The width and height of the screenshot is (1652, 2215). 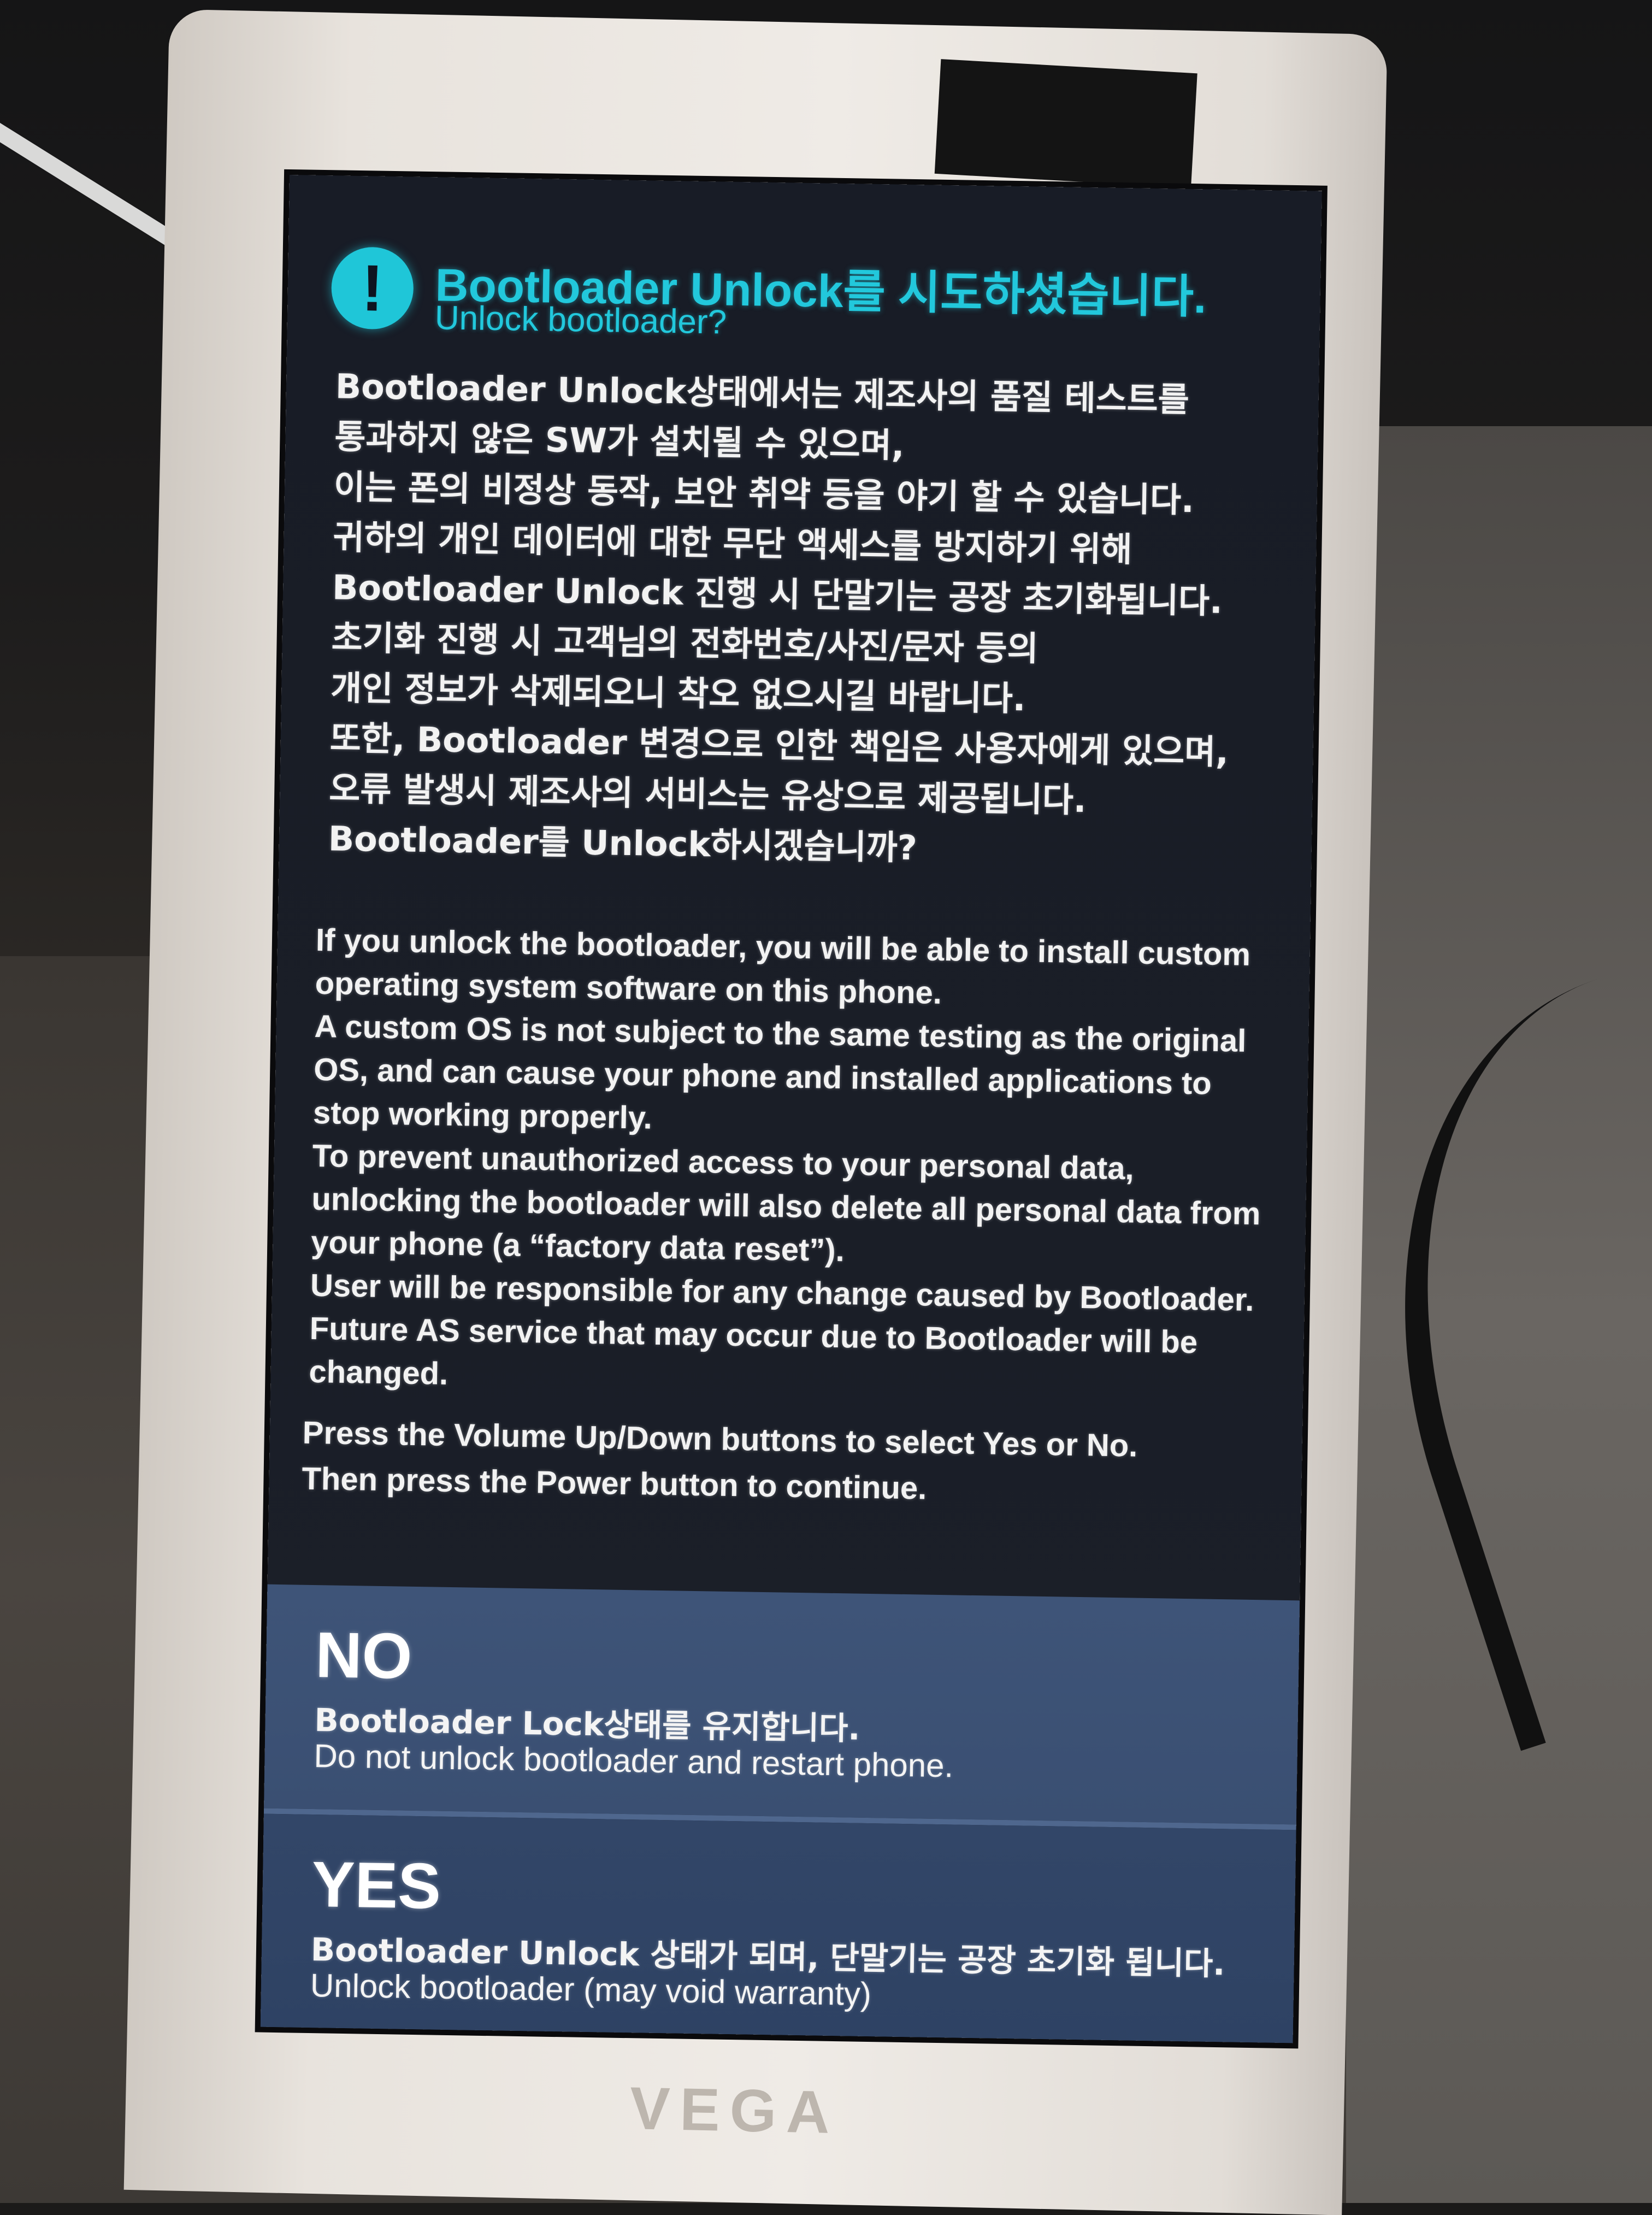 What do you see at coordinates (364, 1656) in the screenshot?
I see `no-option-label: NO` at bounding box center [364, 1656].